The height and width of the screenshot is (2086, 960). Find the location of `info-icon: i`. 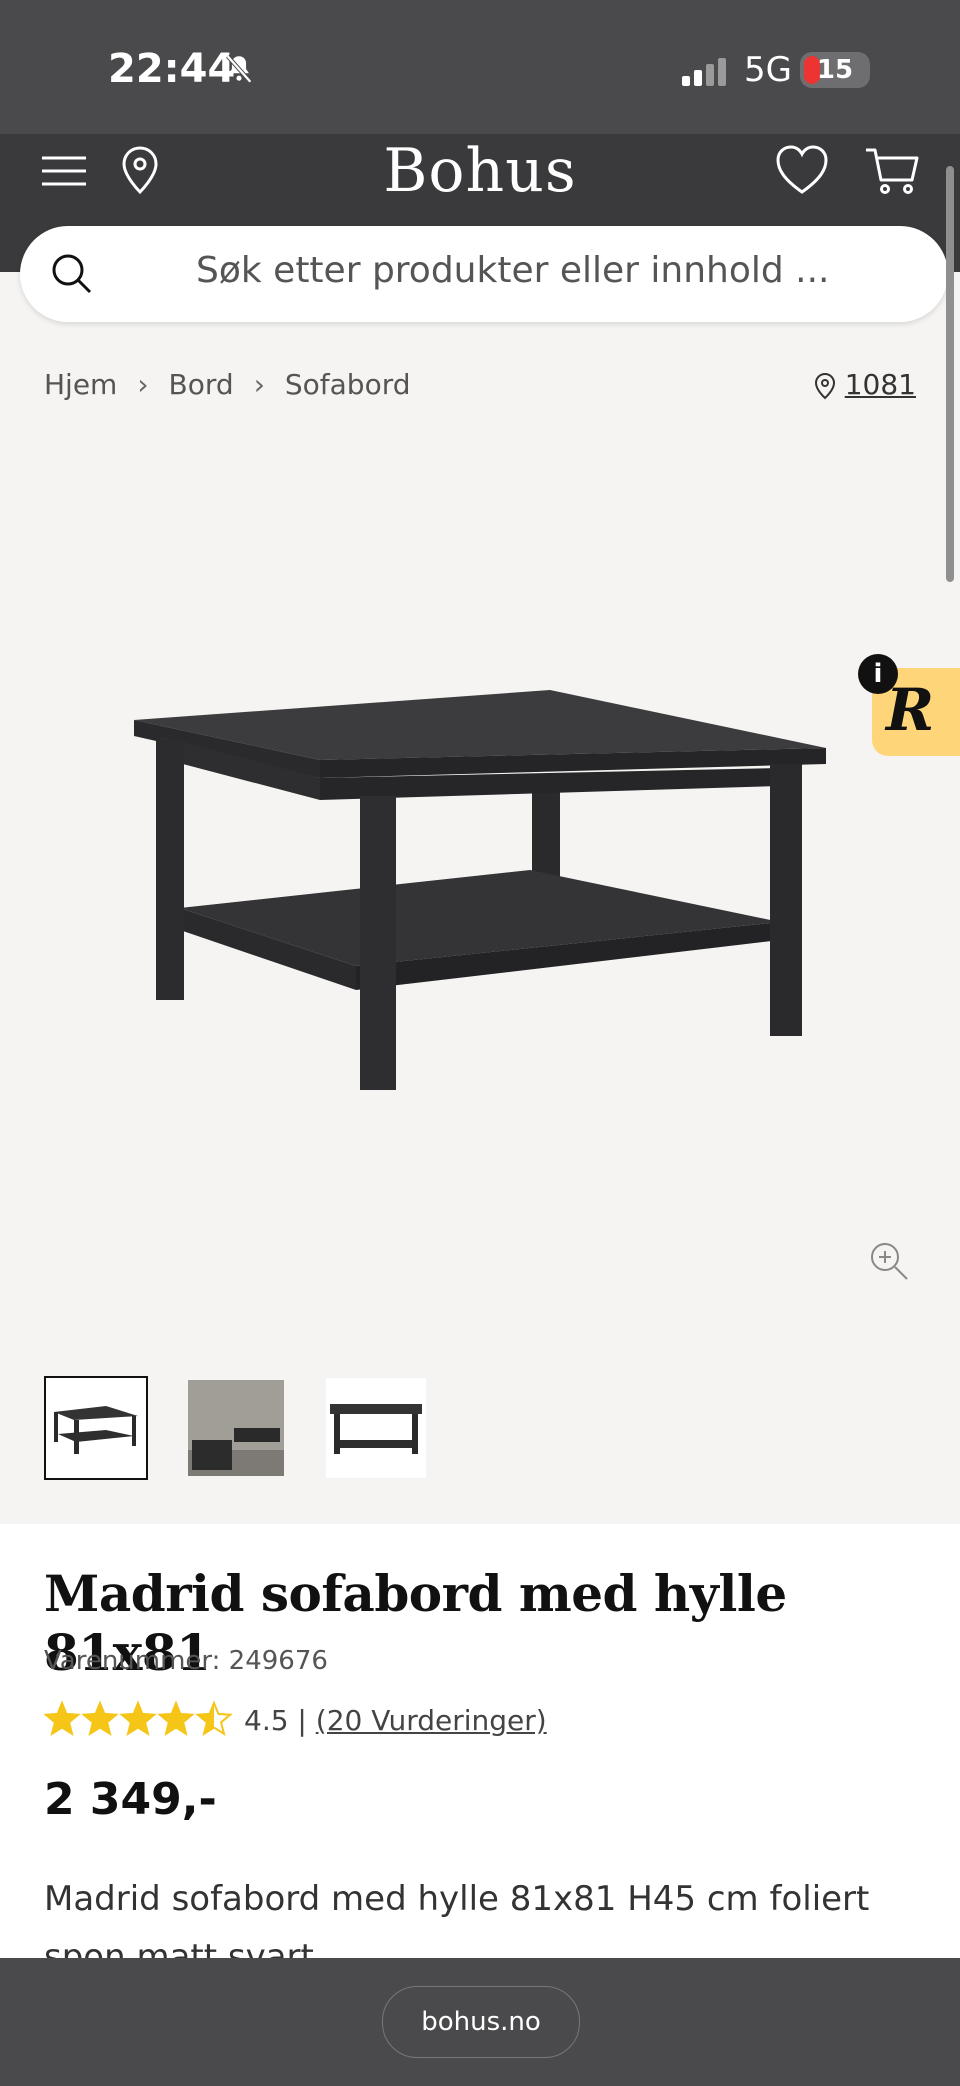

info-icon: i is located at coordinates (878, 674).